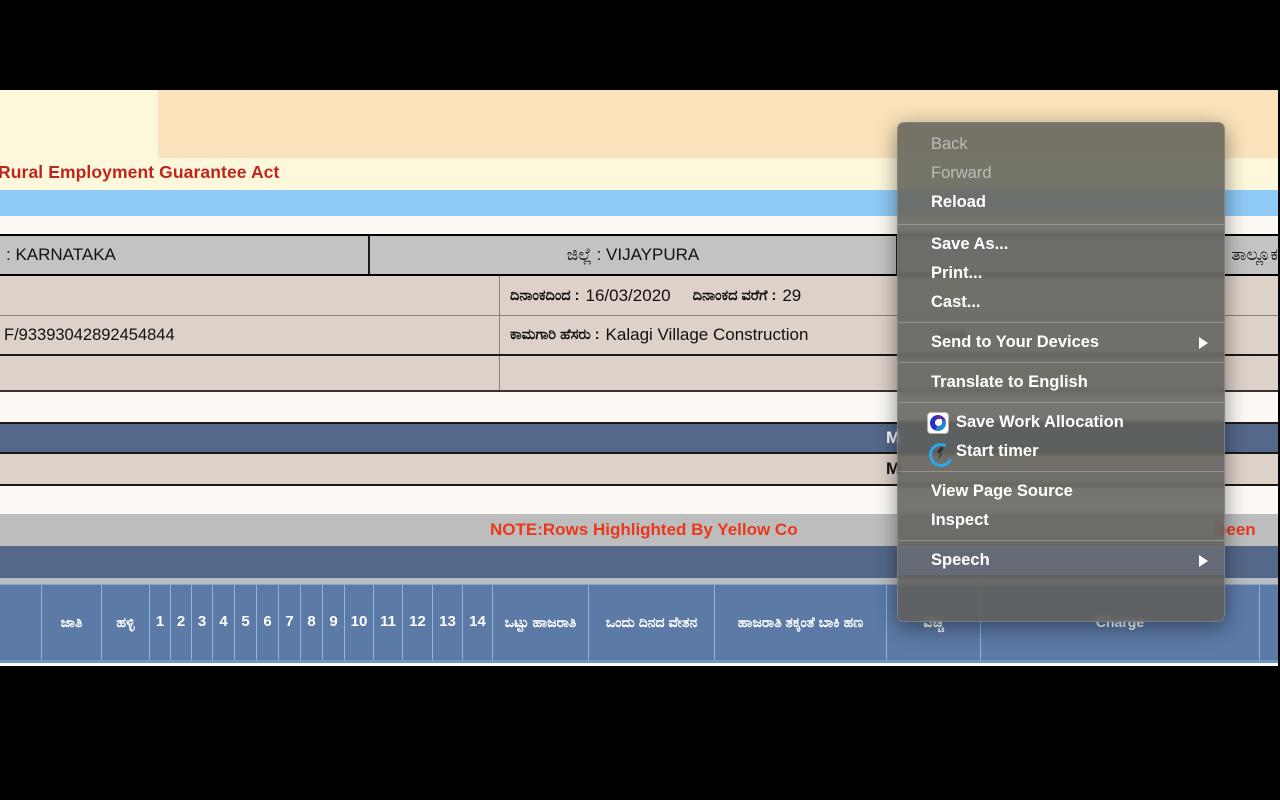  Describe the element at coordinates (1009, 382) in the screenshot. I see `menu-item-label: Translate to English` at that location.